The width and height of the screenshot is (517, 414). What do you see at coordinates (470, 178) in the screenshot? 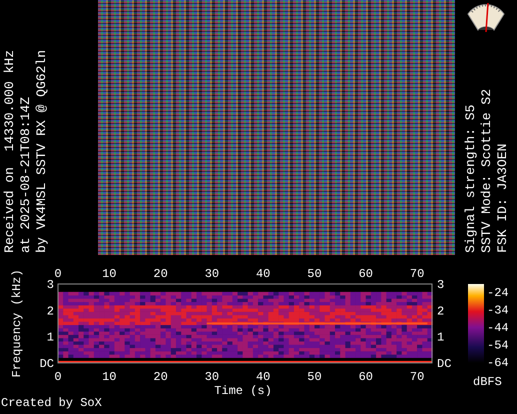
I see `signal-info-line: Signal strength: S5` at bounding box center [470, 178].